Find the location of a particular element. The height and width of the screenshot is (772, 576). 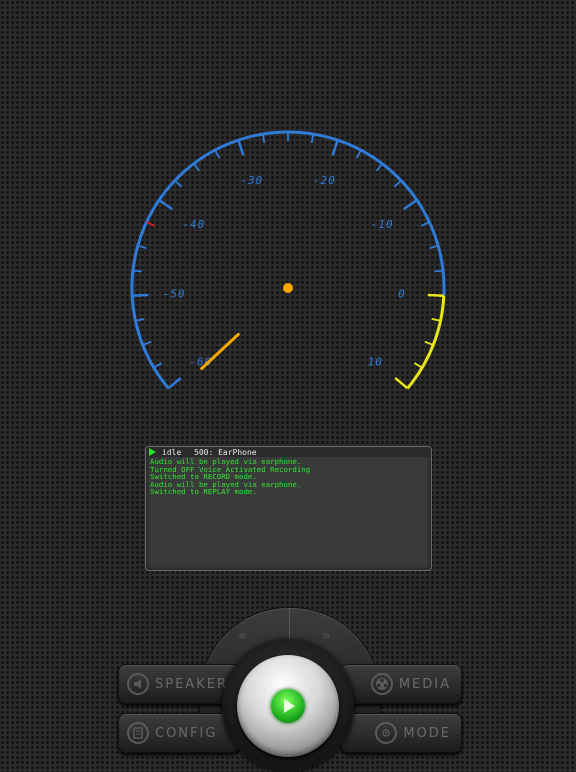

meter-label-minus10: -10 is located at coordinates (382, 224).